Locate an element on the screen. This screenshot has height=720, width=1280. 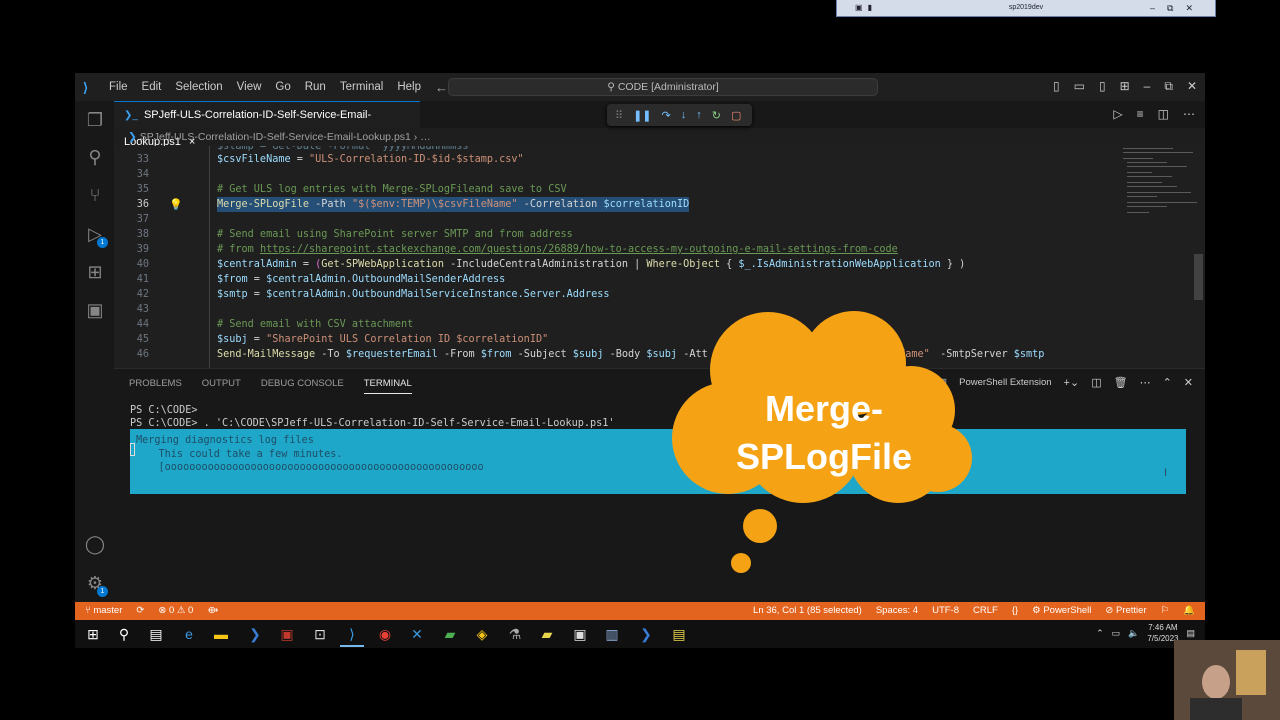
minimize-icon: – is located at coordinates (1152, 8).